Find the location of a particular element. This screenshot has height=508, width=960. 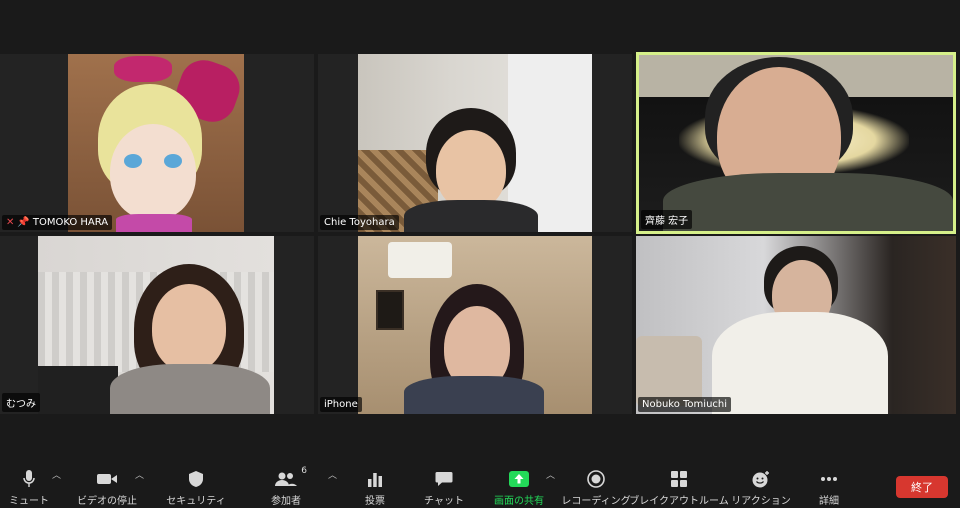

polls-button: 投票 is located at coordinates (375, 488).